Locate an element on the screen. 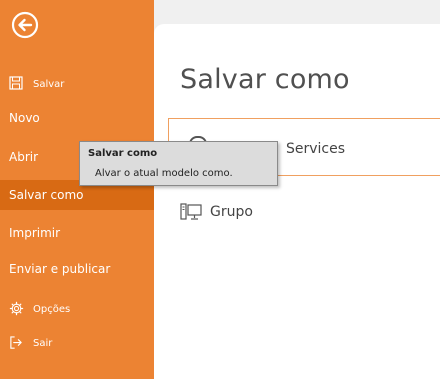 This screenshot has height=379, width=440. nav-item-label: Novo is located at coordinates (24, 118).